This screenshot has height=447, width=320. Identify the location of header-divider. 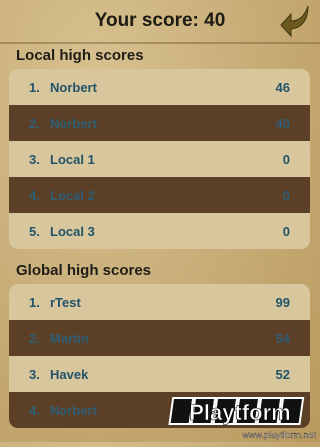
(160, 43).